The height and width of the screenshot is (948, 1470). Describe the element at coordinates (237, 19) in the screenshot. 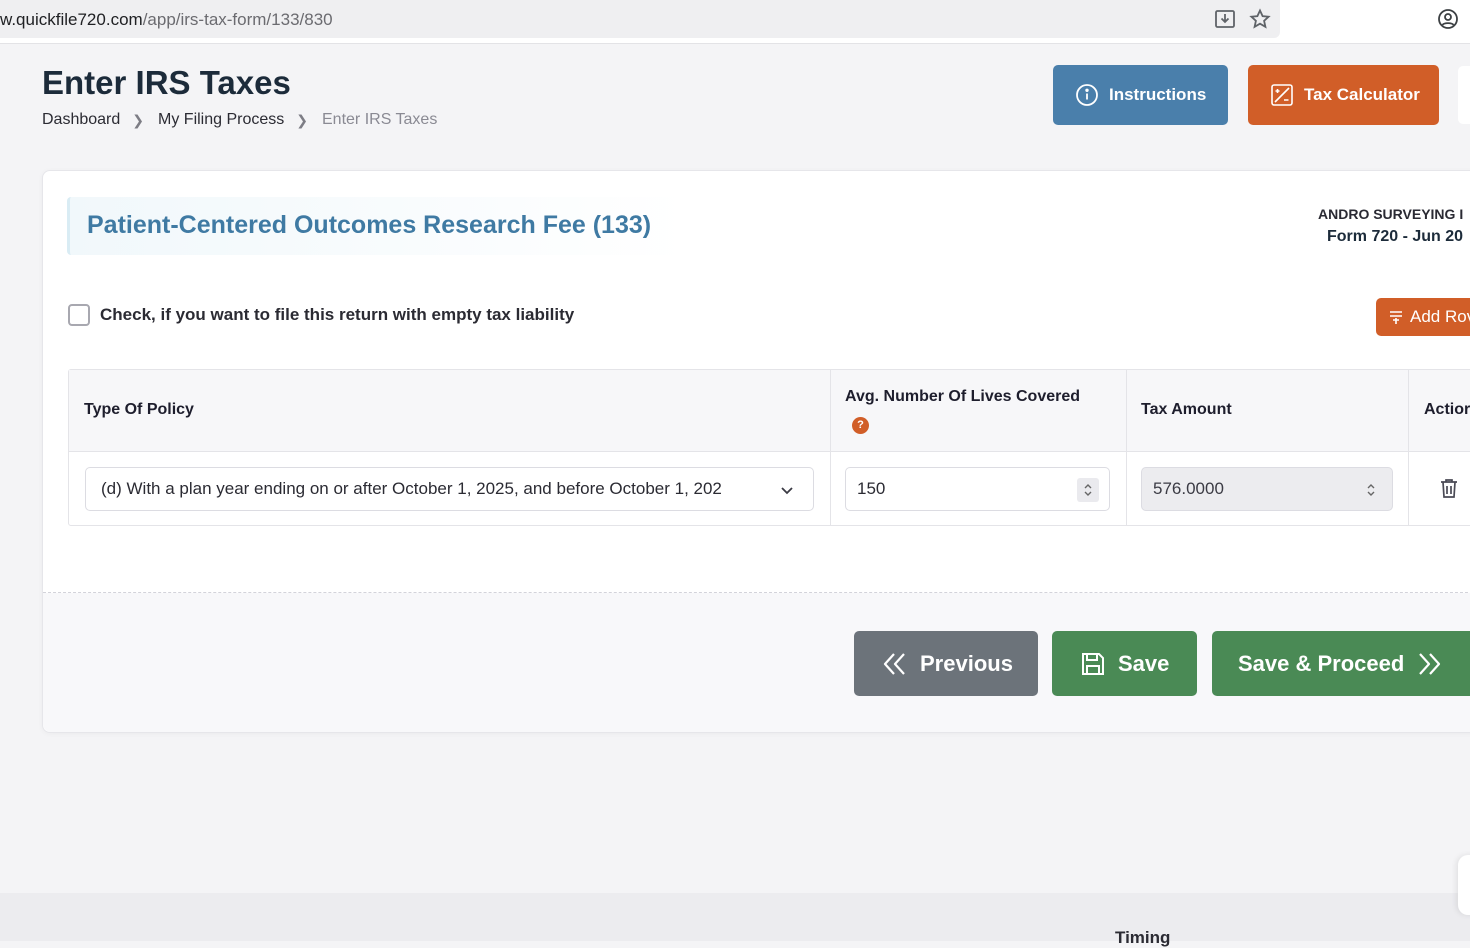

I see `url-path: /app/irs-tax-form/133/830` at that location.